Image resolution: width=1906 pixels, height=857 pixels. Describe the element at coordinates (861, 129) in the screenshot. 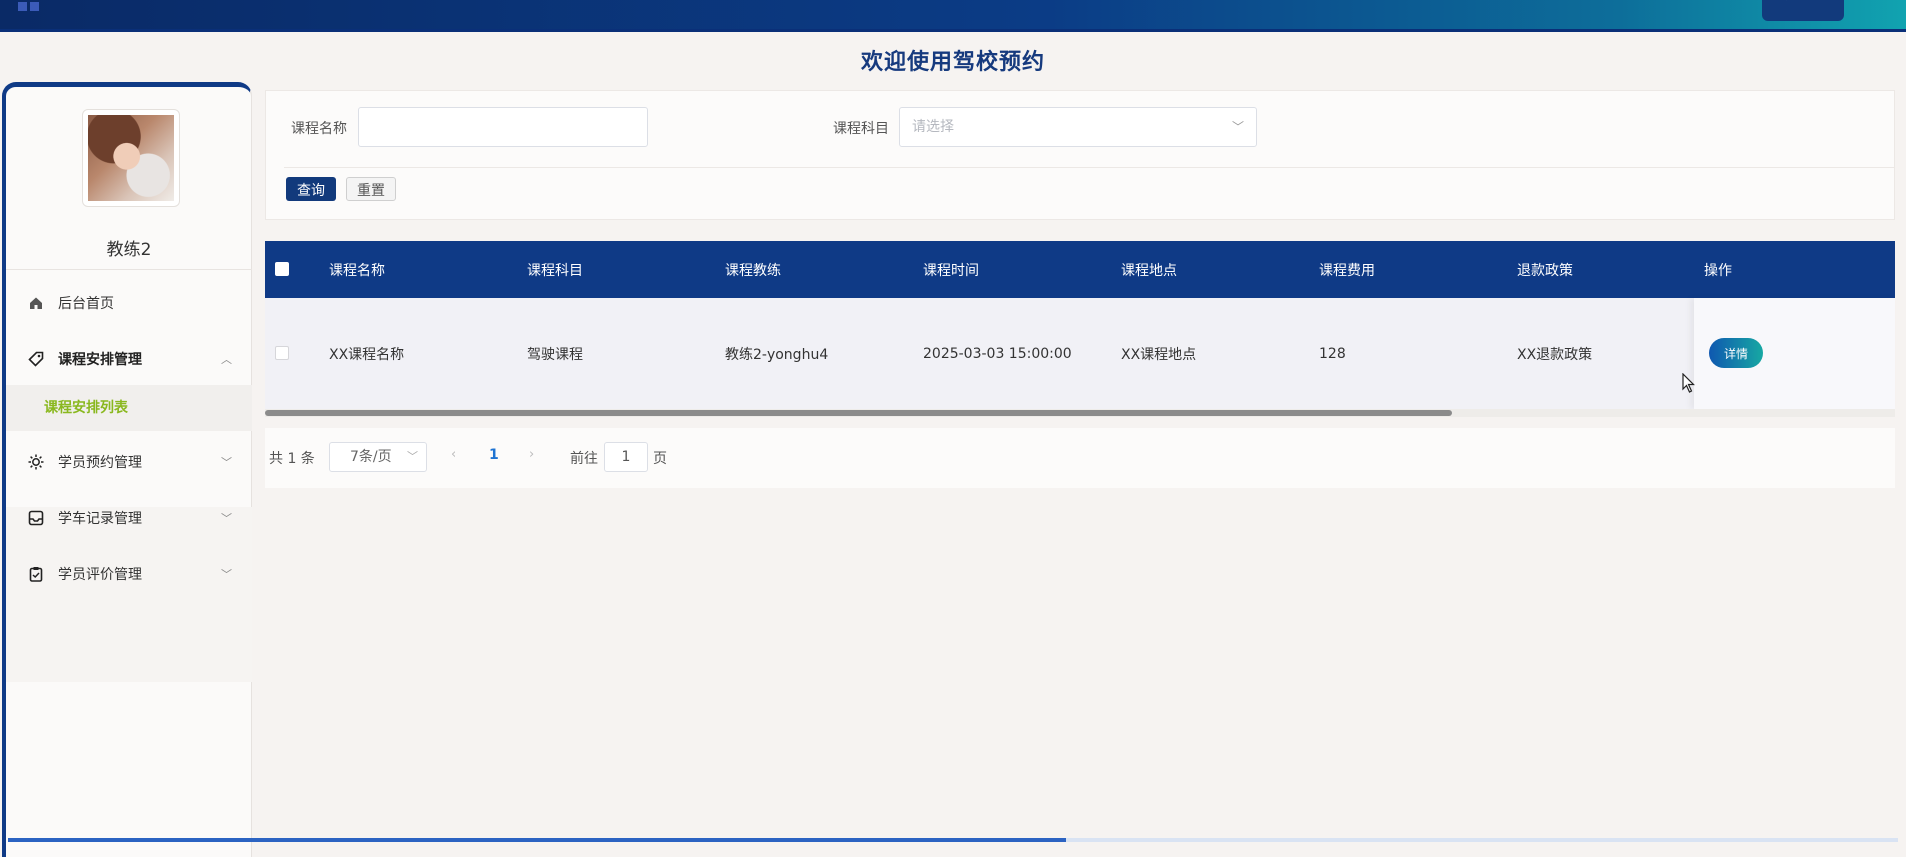

I see `course-subject-label: 课程科目` at that location.